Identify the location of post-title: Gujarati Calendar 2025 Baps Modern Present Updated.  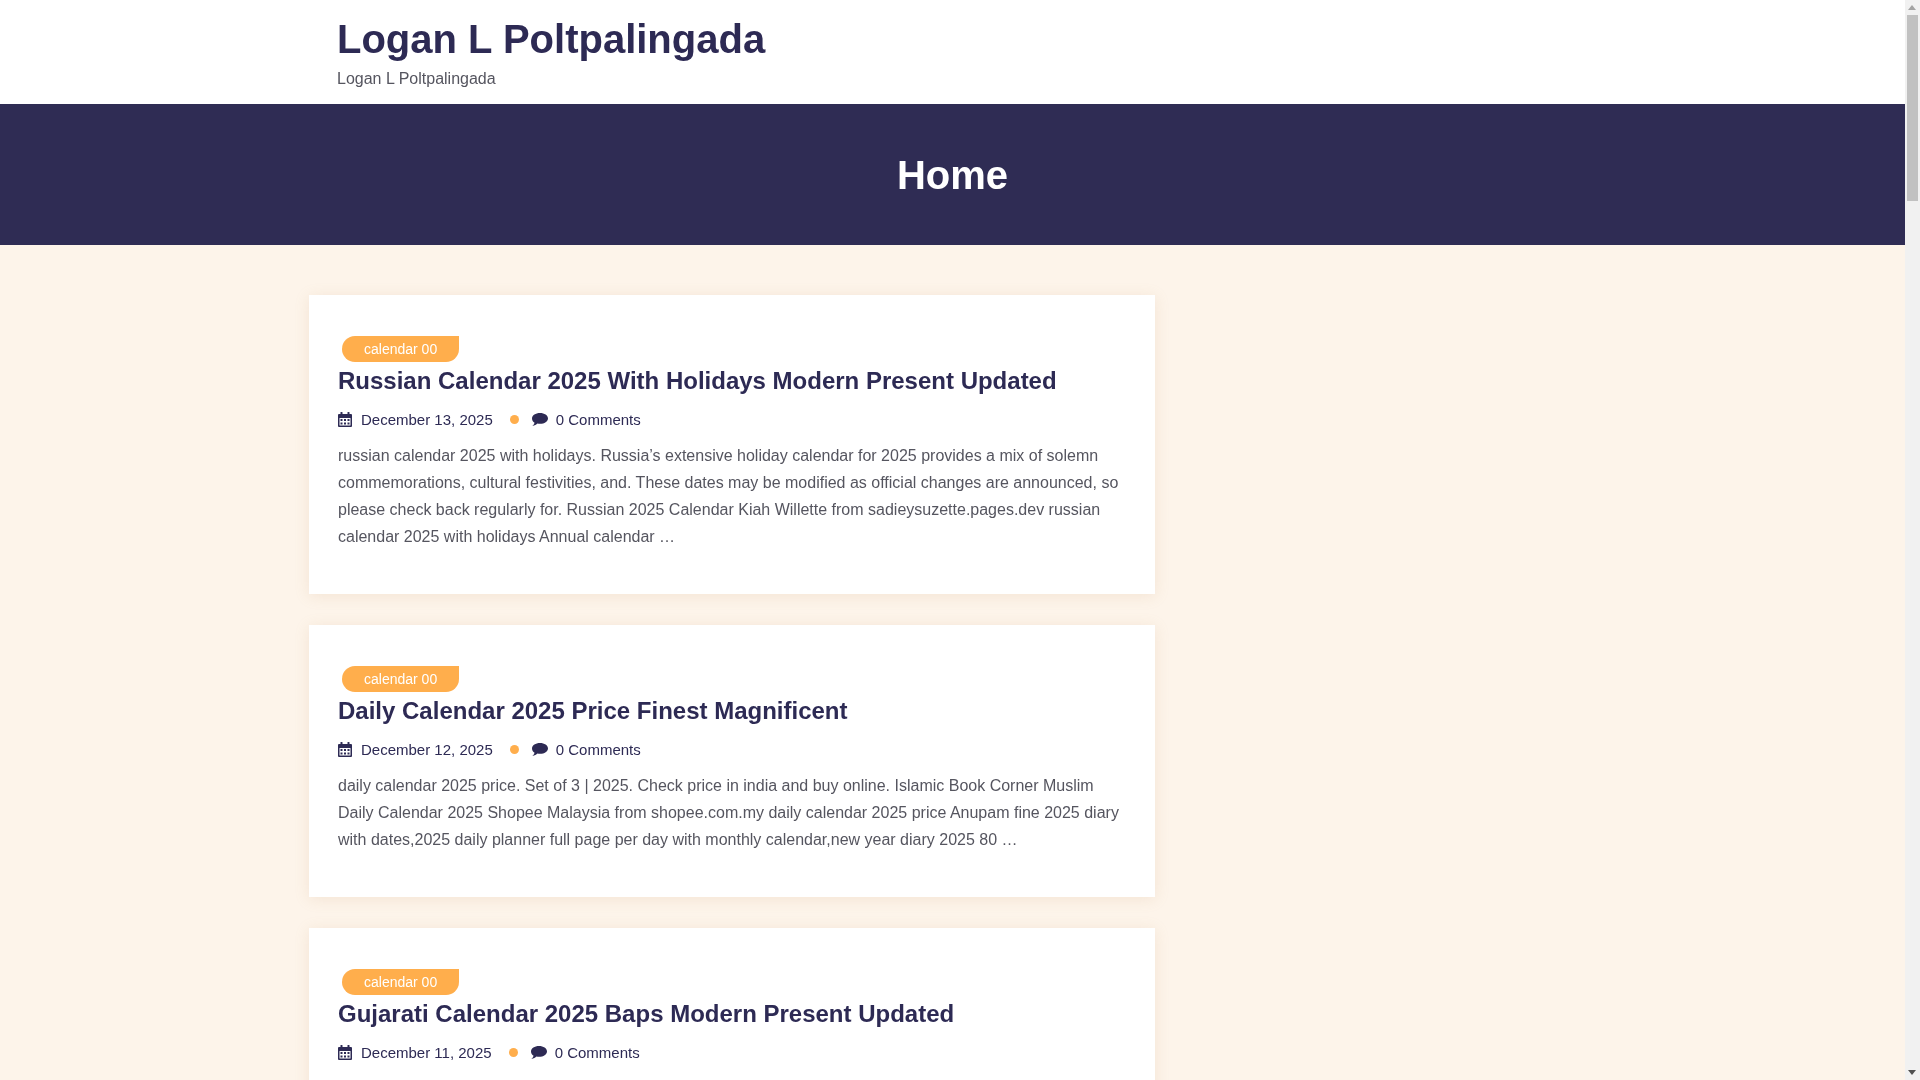
(646, 1013).